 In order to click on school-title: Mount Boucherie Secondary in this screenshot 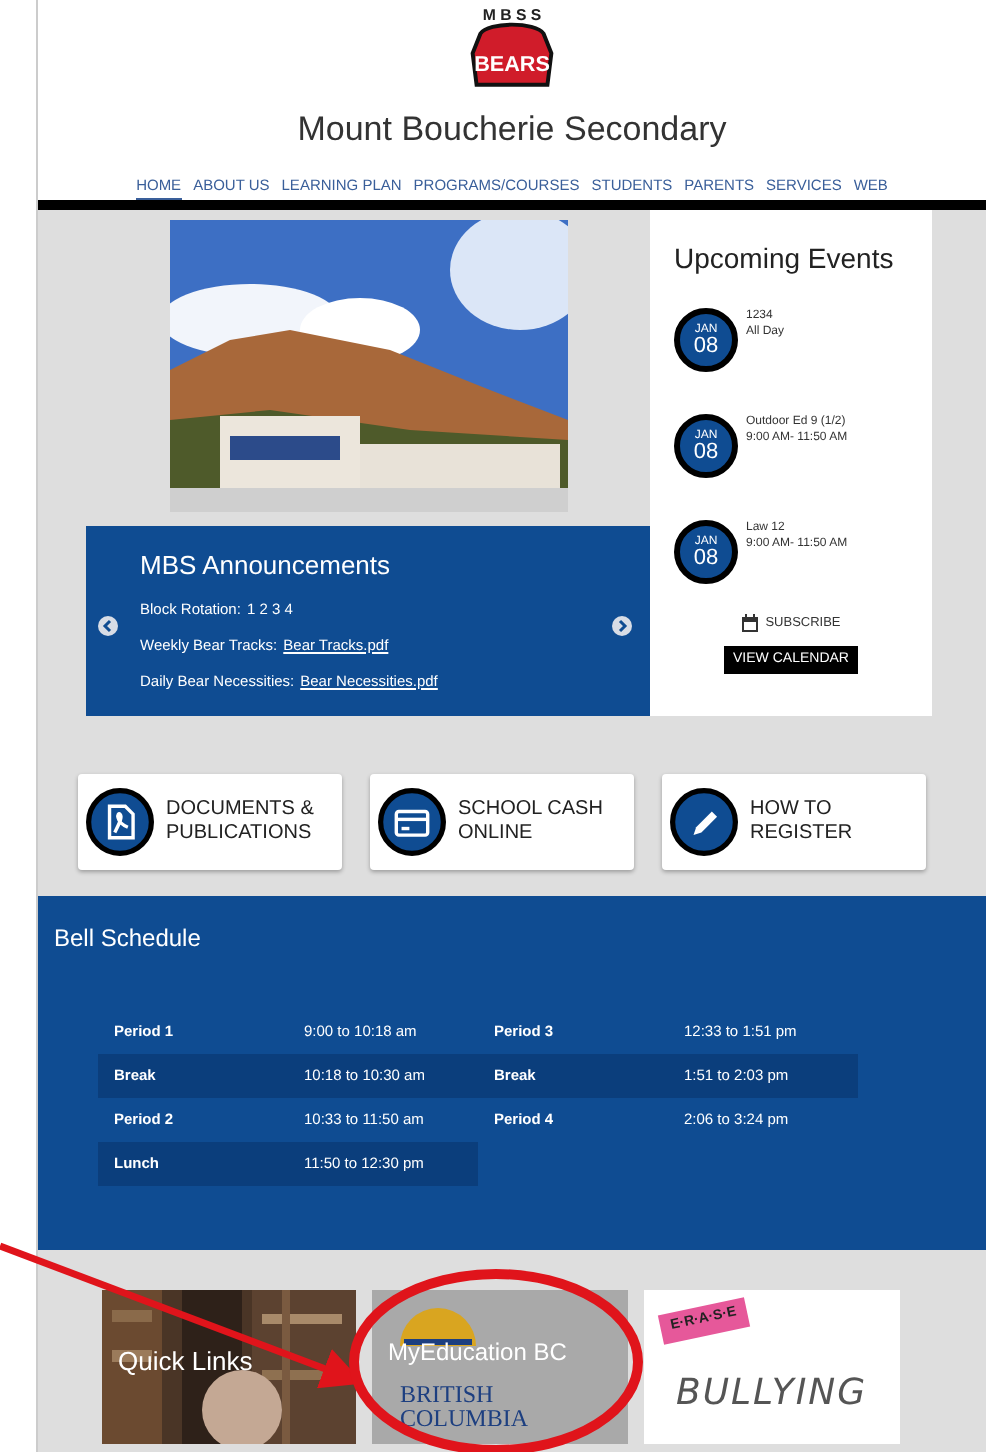, I will do `click(512, 130)`.